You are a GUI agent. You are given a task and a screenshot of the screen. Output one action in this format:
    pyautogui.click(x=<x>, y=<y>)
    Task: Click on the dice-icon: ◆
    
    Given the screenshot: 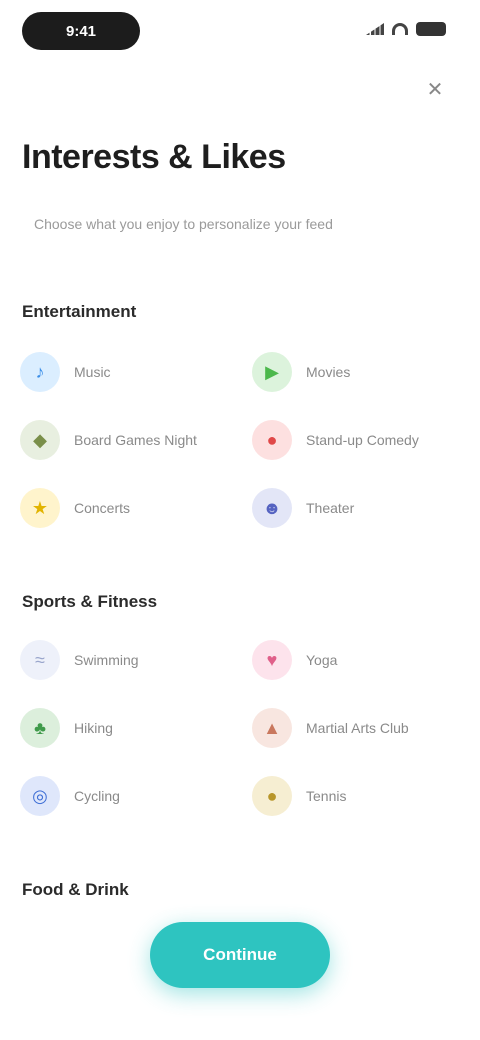 What is the action you would take?
    pyautogui.click(x=40, y=440)
    